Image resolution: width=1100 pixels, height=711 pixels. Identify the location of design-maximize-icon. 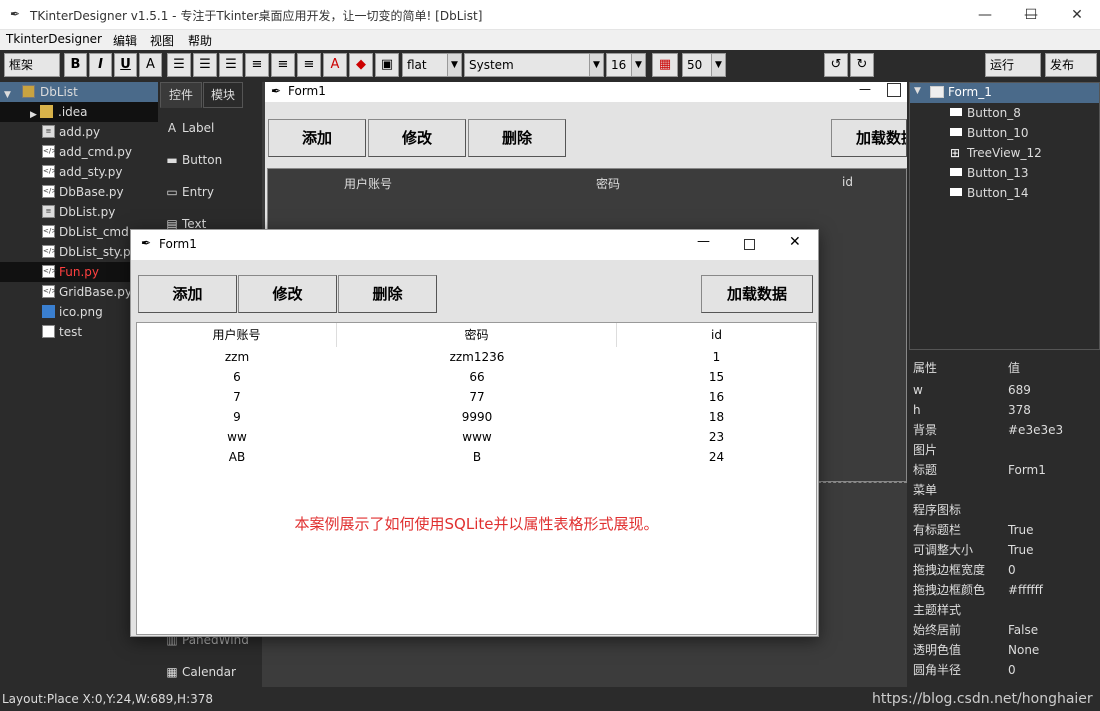
(894, 90).